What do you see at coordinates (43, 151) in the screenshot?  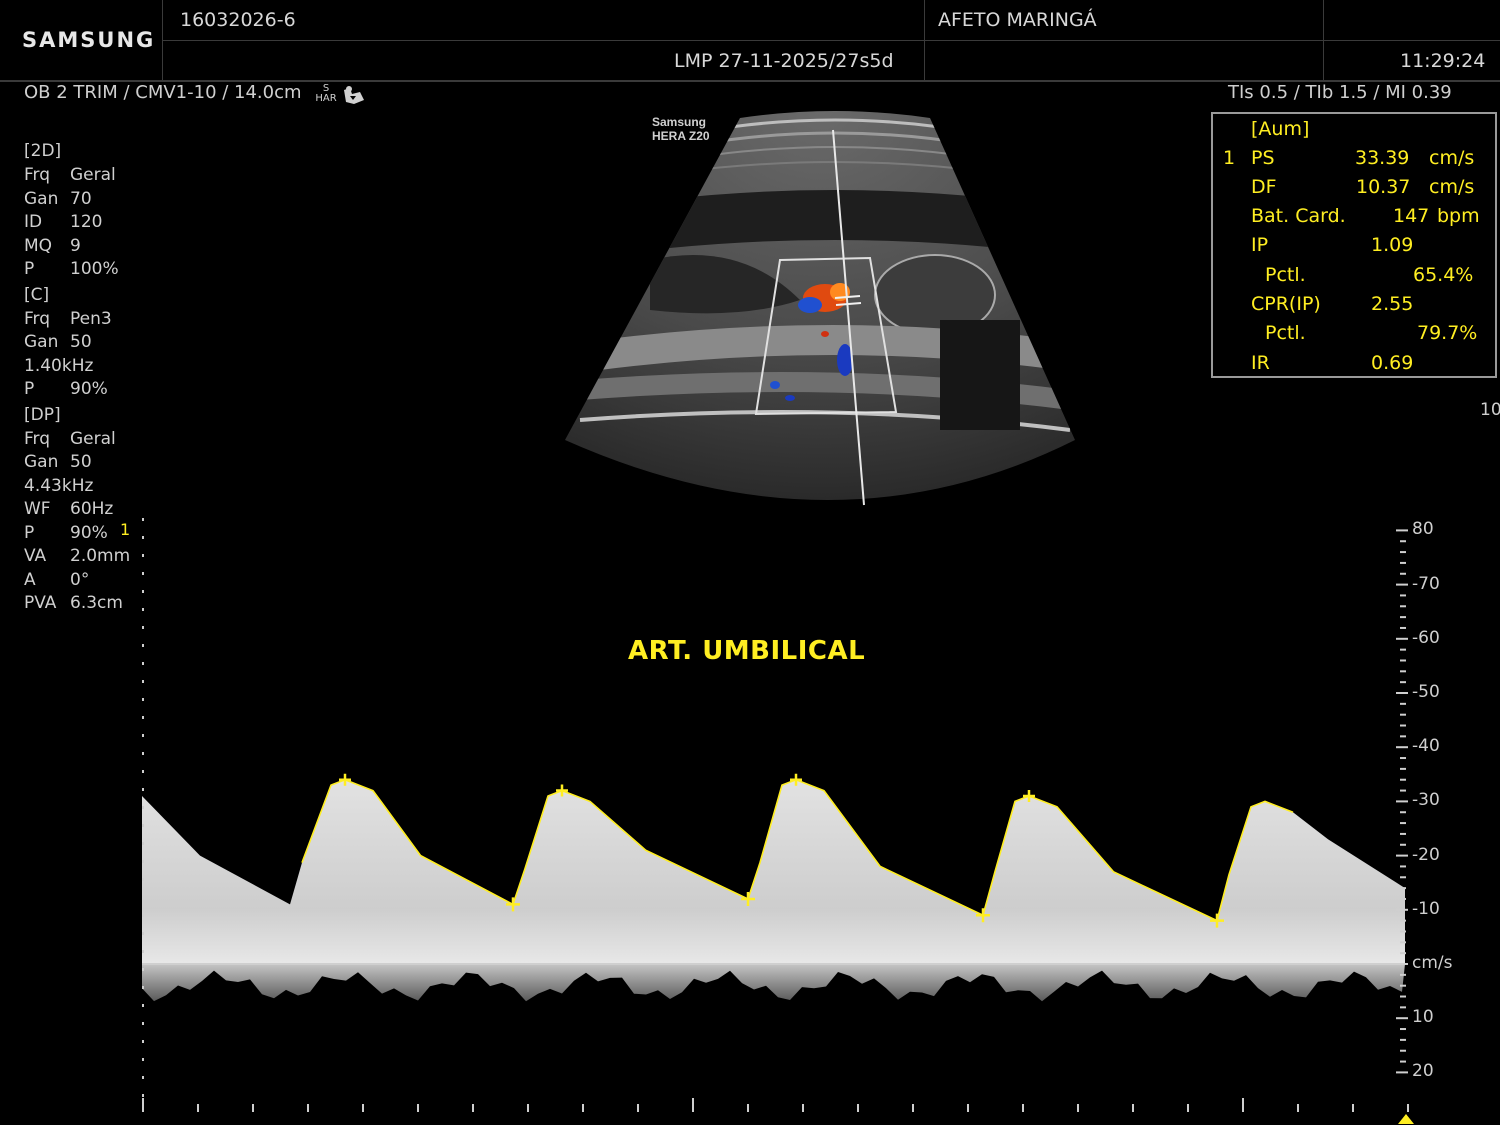 I see `mode-2d-label: [2D]` at bounding box center [43, 151].